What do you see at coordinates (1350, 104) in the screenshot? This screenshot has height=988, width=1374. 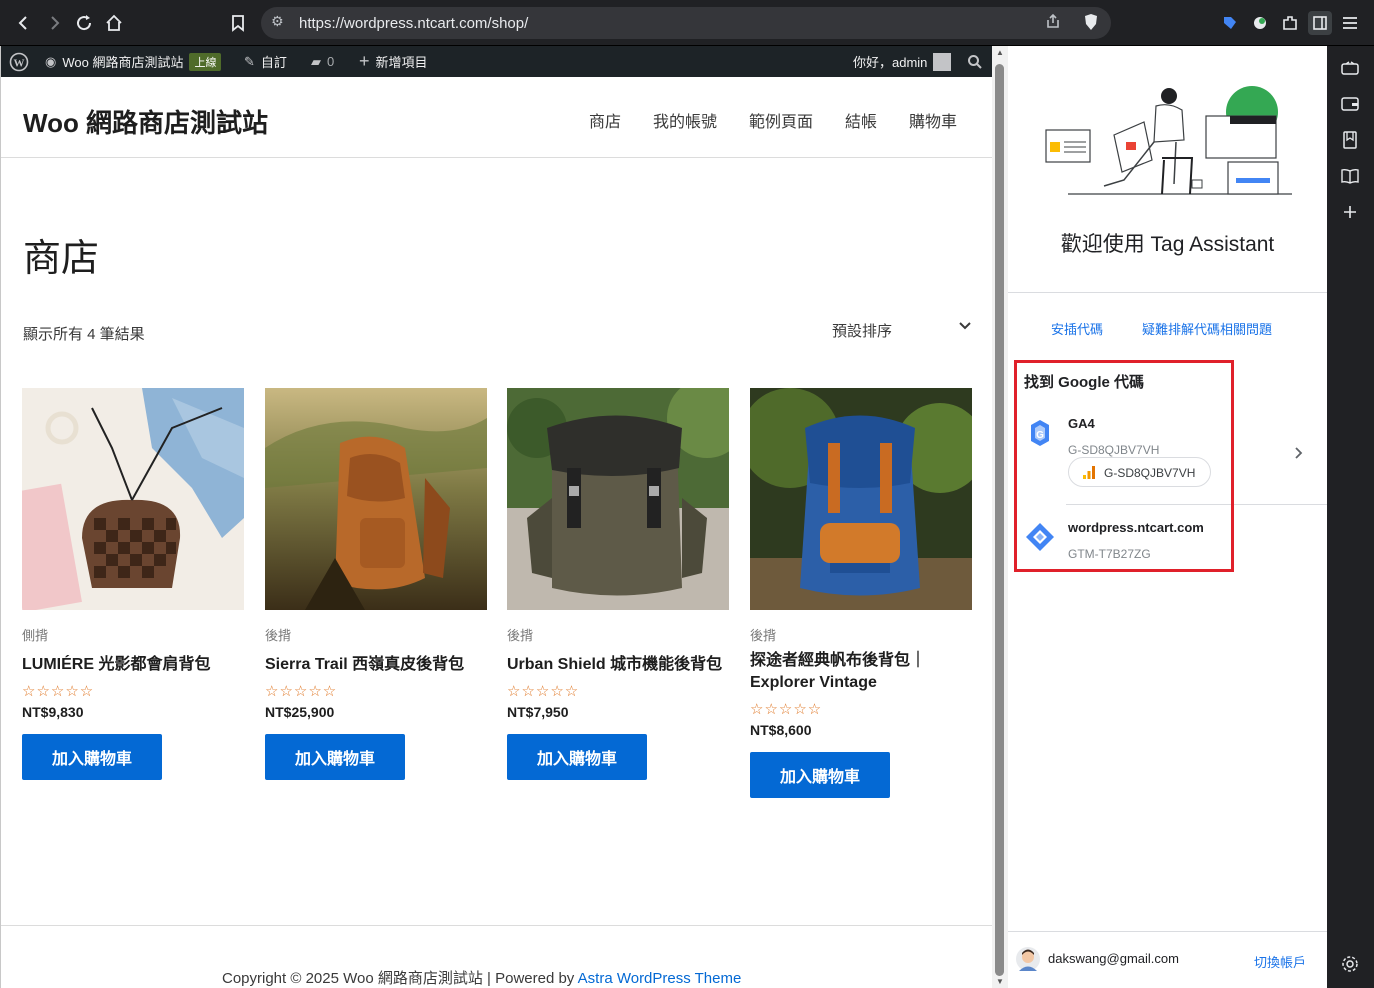 I see `wallet-icon` at bounding box center [1350, 104].